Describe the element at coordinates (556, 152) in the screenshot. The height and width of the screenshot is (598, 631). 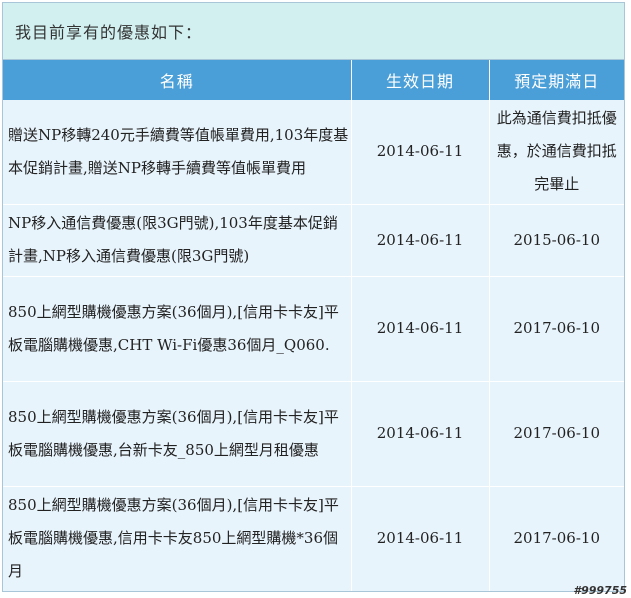
I see `end-date-cell: 此為通信費扣抵優惠，於通信費扣抵完畢止` at that location.